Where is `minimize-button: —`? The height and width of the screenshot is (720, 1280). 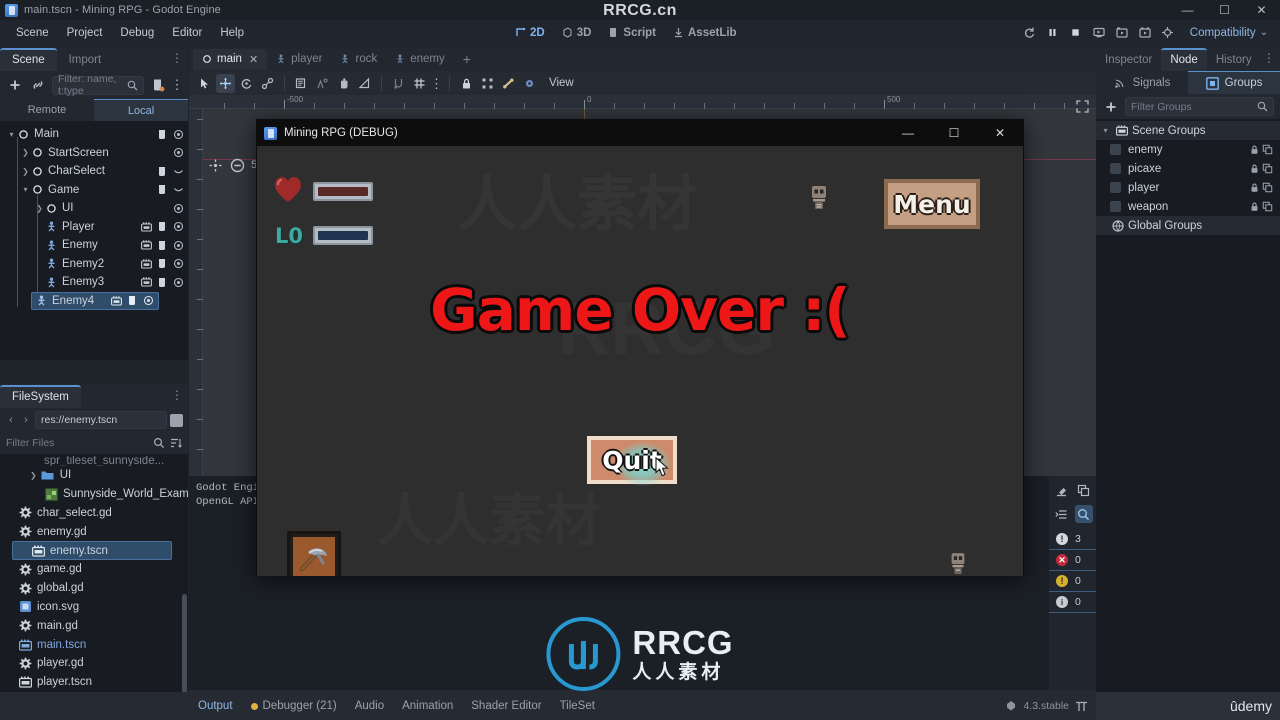
minimize-button: — is located at coordinates (1187, 10).